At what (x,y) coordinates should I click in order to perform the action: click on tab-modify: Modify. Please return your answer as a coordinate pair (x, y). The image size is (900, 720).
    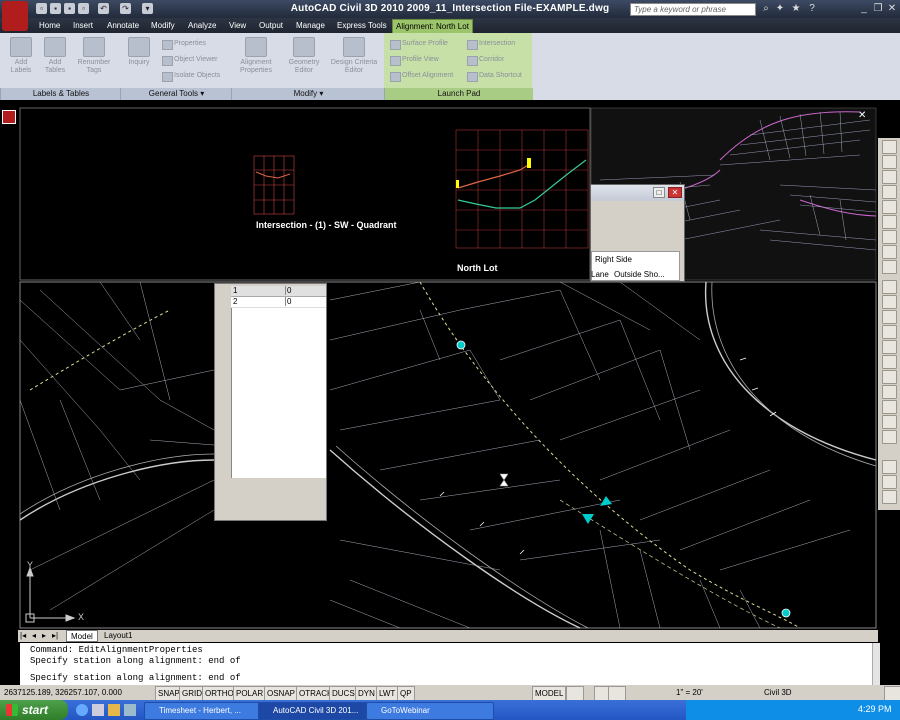
    Looking at the image, I should click on (163, 25).